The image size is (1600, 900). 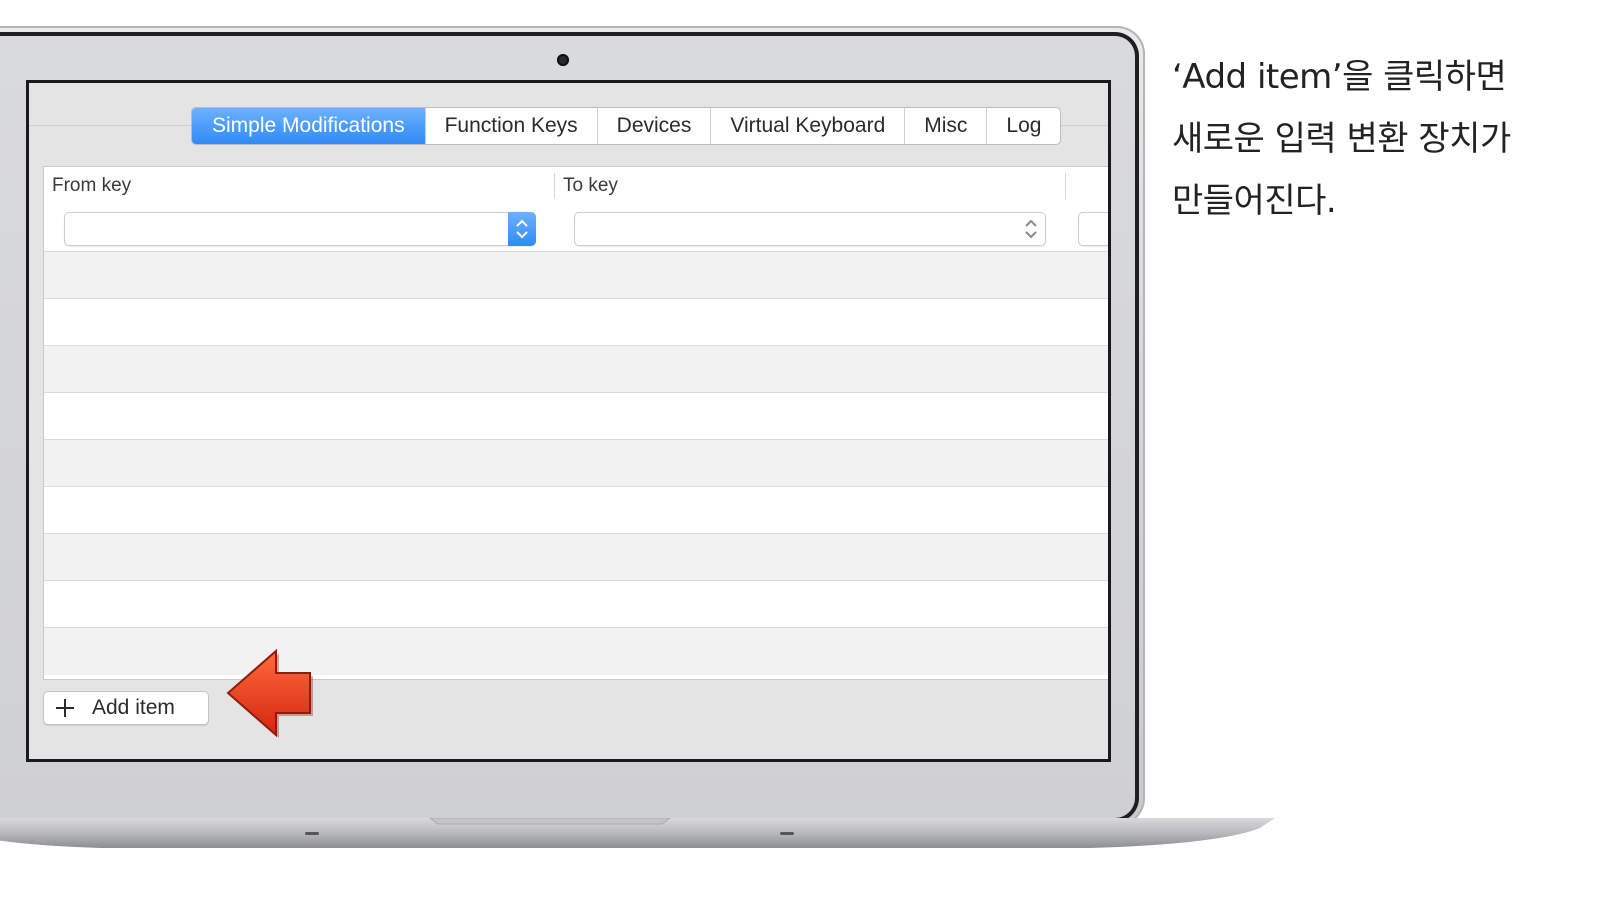 What do you see at coordinates (269, 693) in the screenshot?
I see `red-arrow-icon` at bounding box center [269, 693].